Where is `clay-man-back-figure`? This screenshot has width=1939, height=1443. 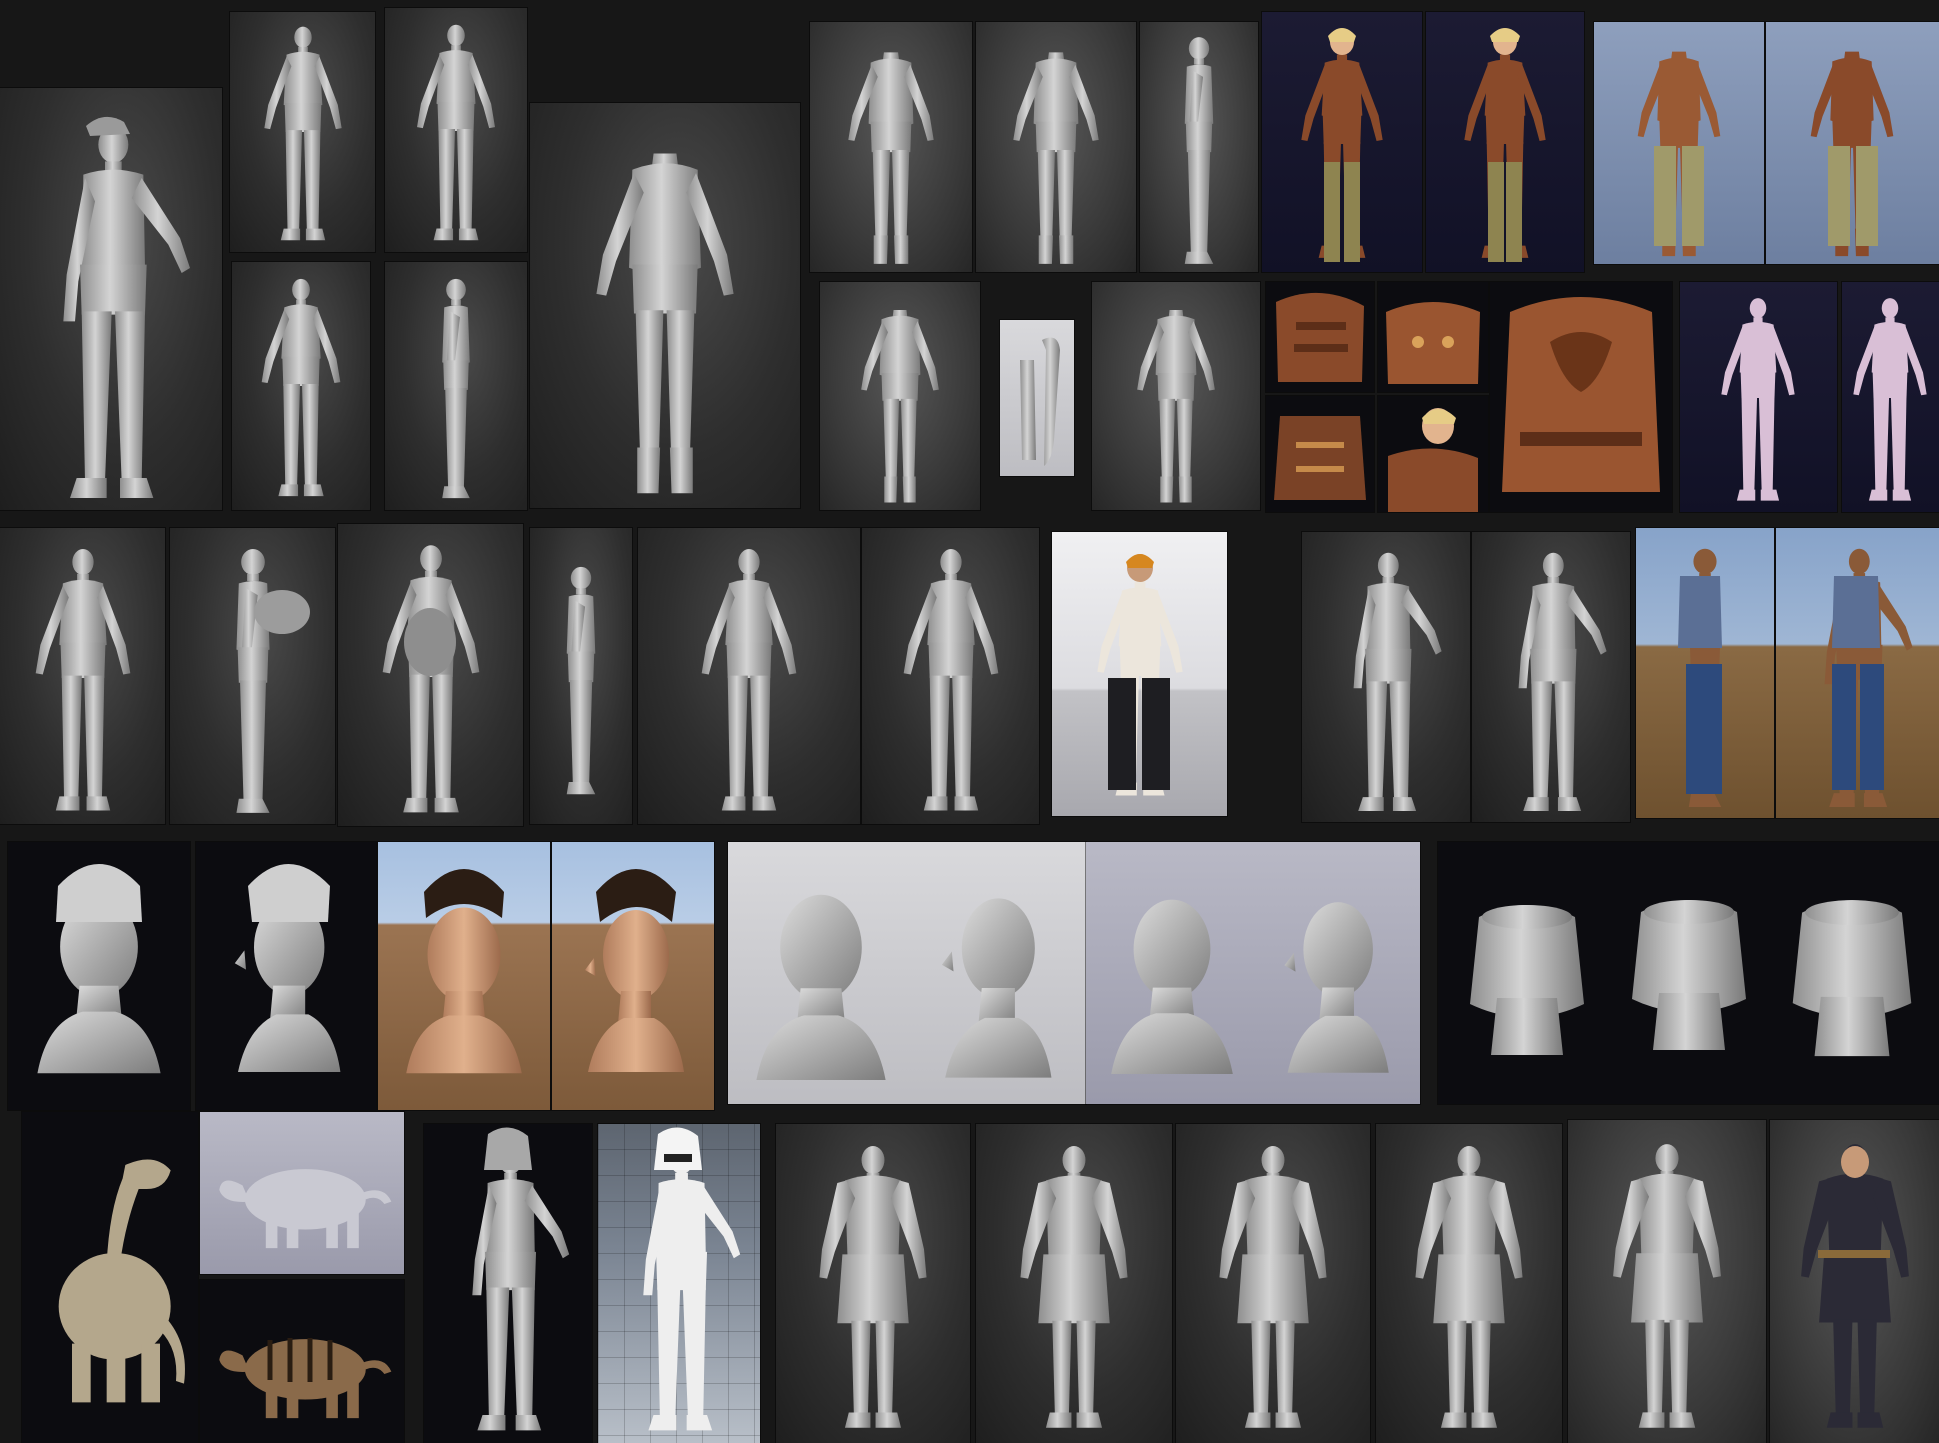 clay-man-back-figure is located at coordinates (301, 387).